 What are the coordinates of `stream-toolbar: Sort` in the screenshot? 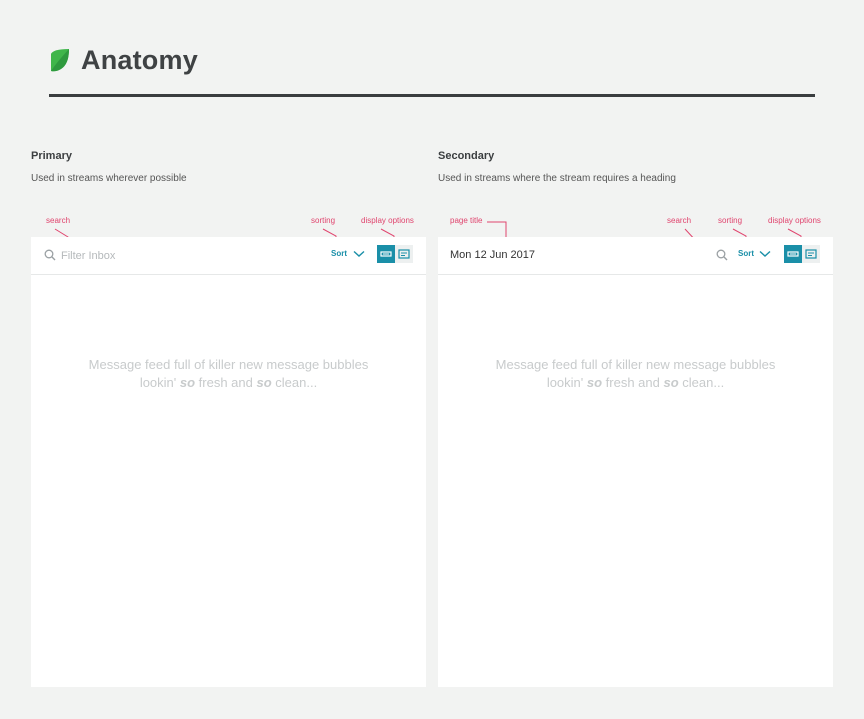 It's located at (228, 256).